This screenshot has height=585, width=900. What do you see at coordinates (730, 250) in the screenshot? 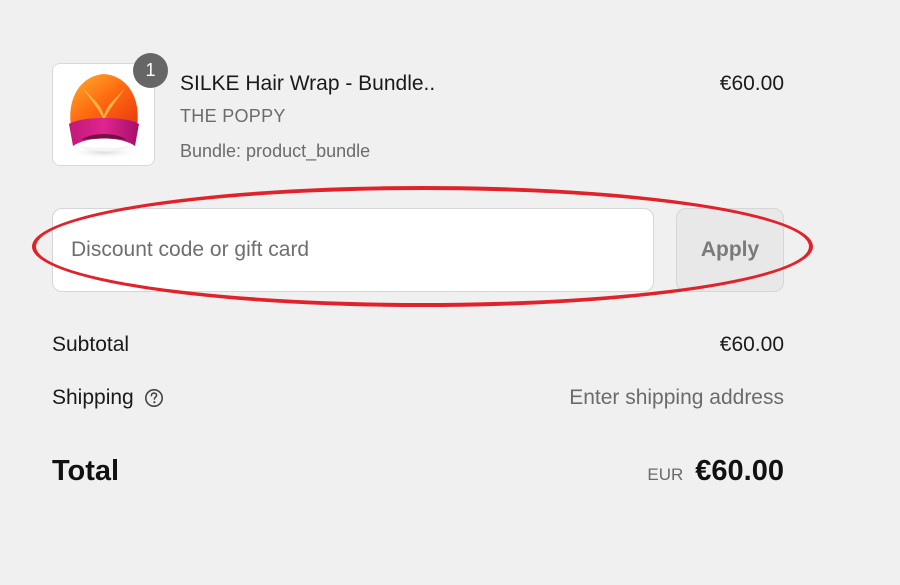
I see `apply-discount-button: Apply` at bounding box center [730, 250].